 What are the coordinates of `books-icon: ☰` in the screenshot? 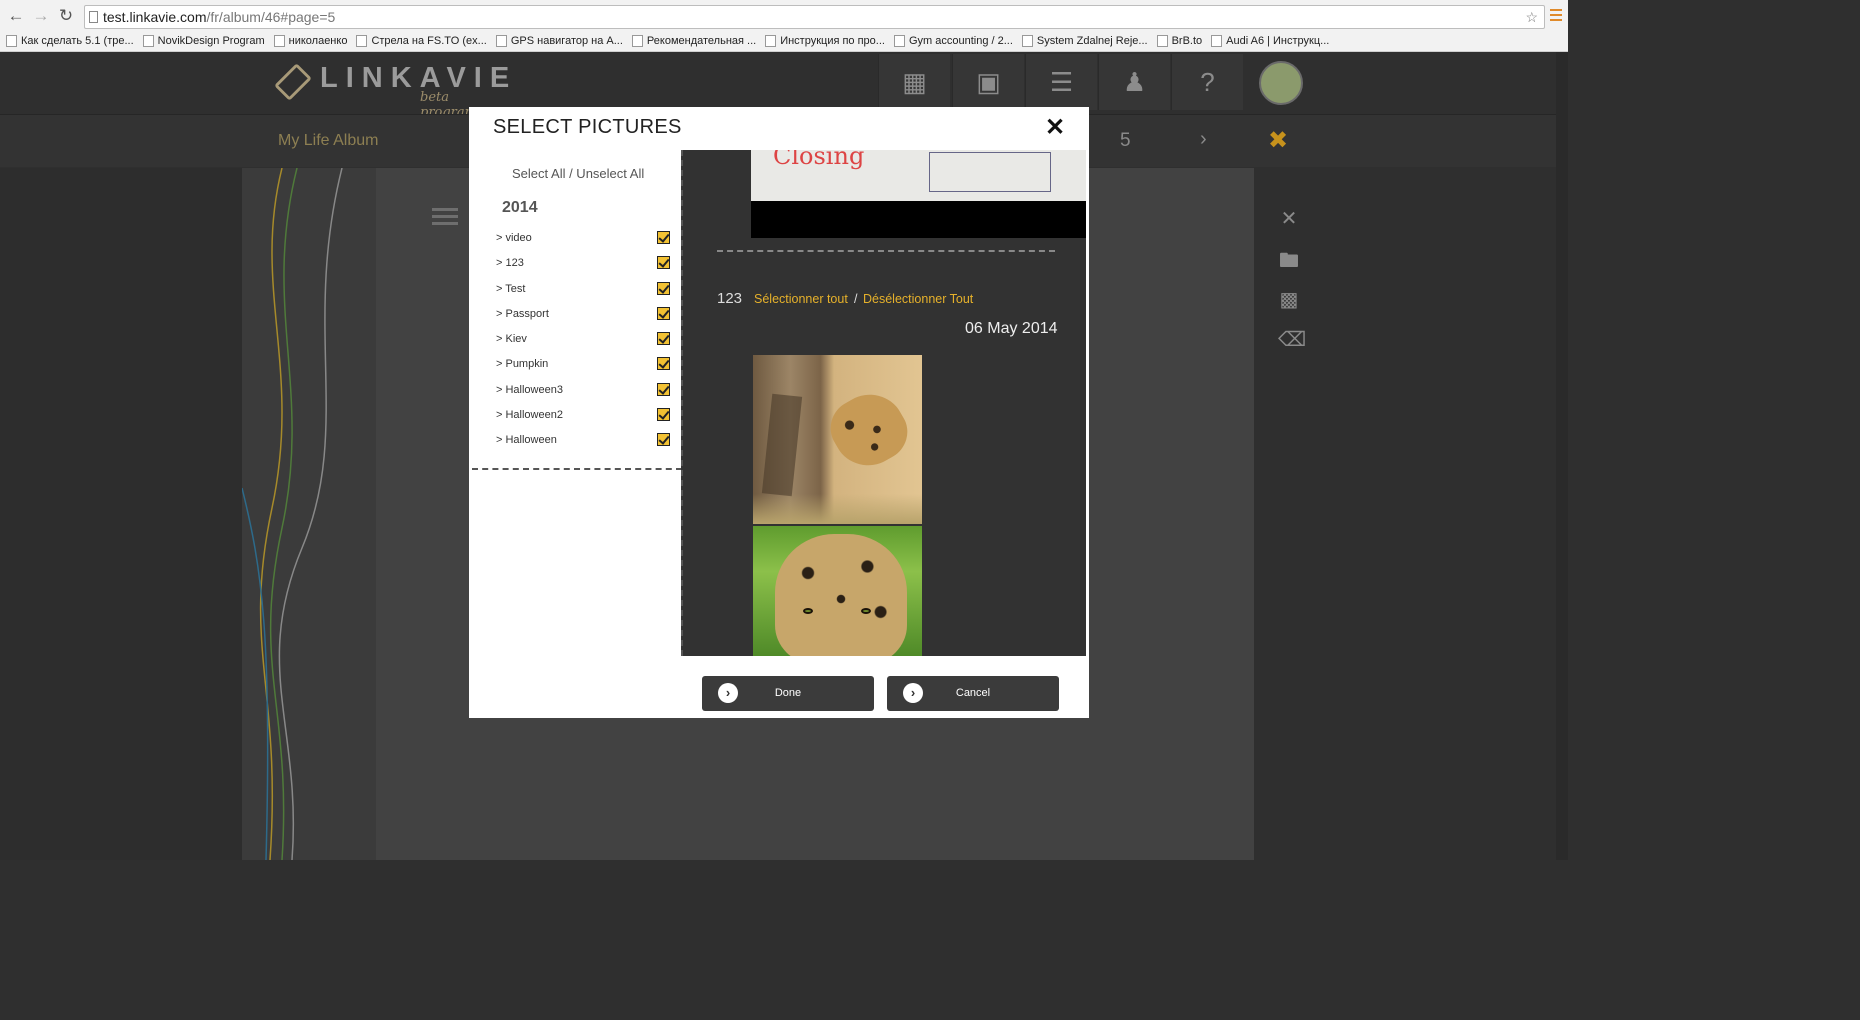 It's located at (1061, 81).